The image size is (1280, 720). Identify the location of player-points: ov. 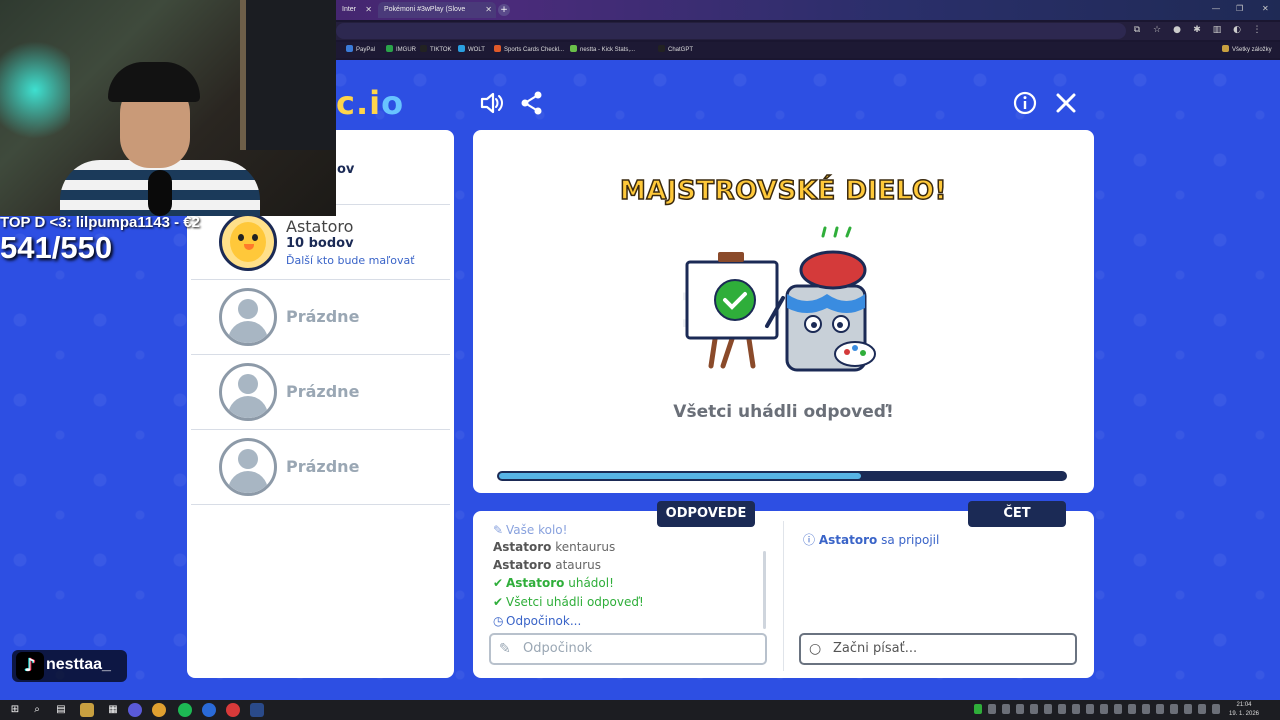
(346, 169).